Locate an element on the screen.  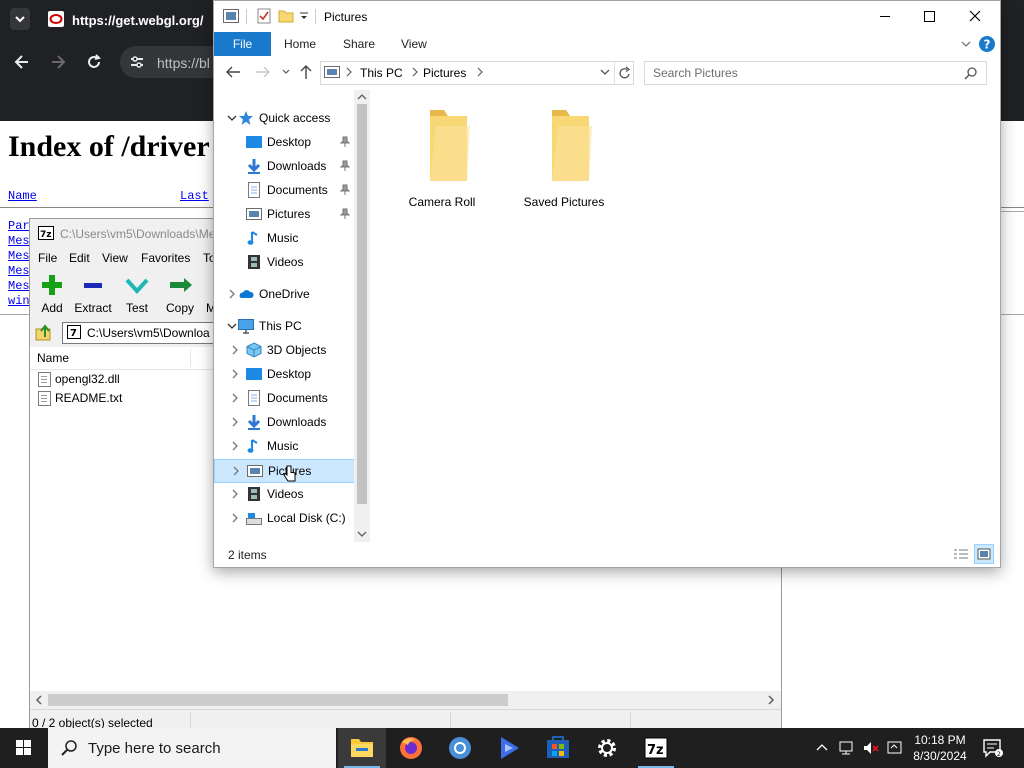
nav-pc-documents: Documents is located at coordinates (284, 398).